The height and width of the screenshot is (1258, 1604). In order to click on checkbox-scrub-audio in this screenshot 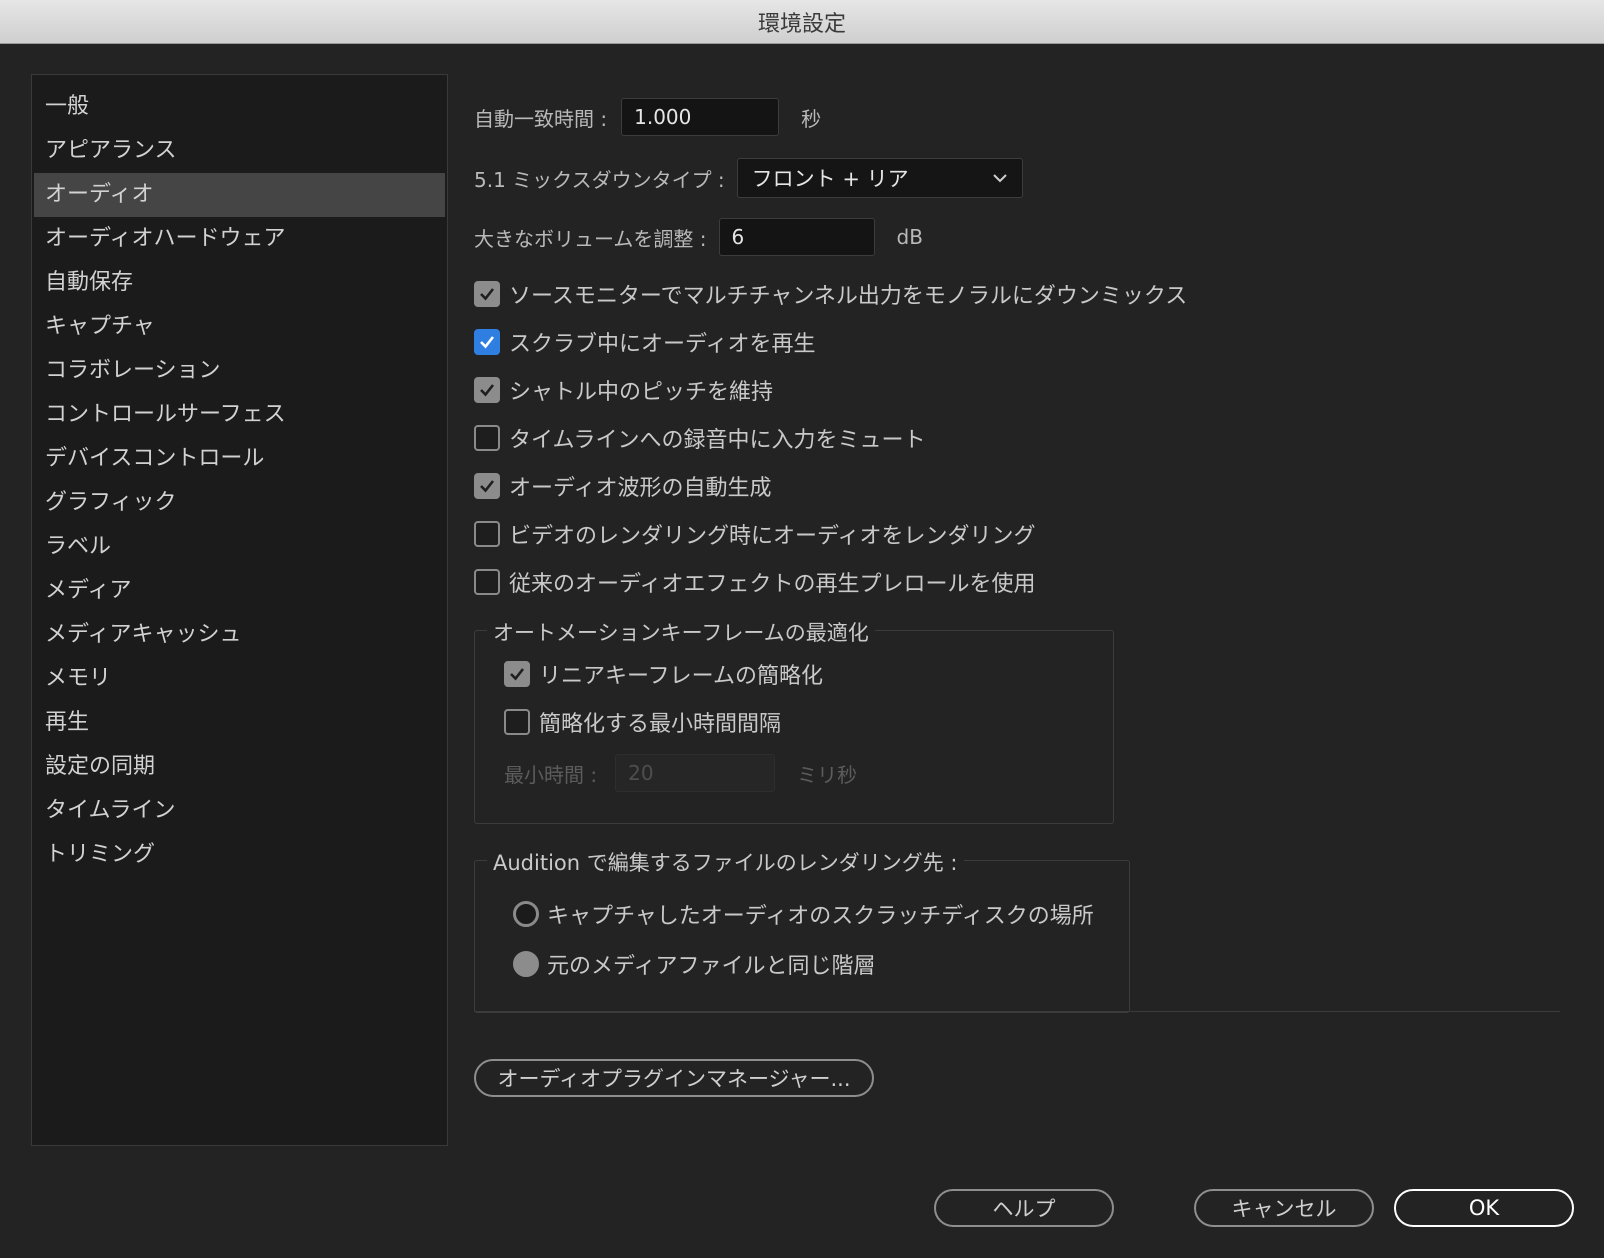, I will do `click(487, 342)`.